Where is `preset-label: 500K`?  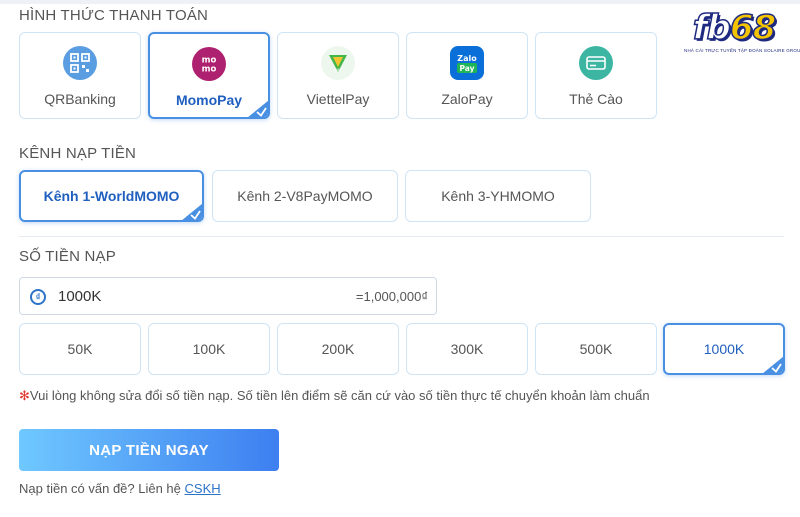
preset-label: 500K is located at coordinates (596, 349).